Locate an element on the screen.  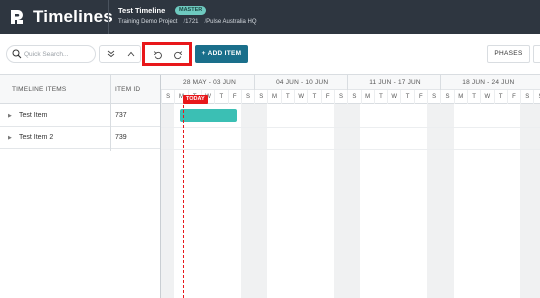
app-title: Timelines is located at coordinates (73, 16).